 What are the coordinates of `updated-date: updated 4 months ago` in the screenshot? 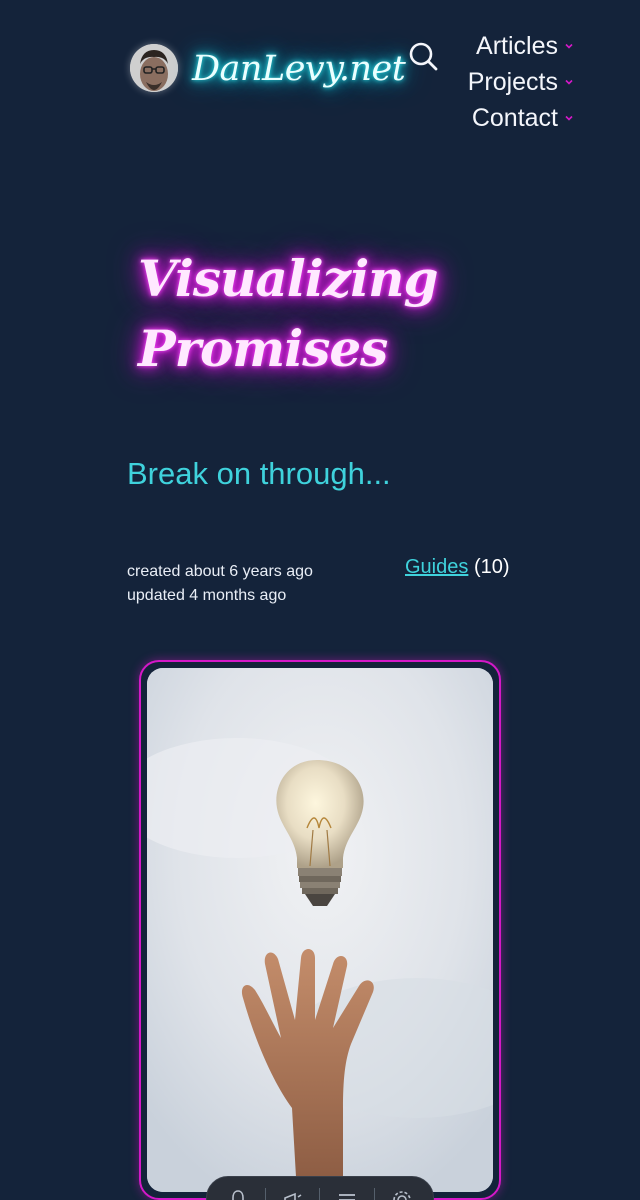 It's located at (207, 595).